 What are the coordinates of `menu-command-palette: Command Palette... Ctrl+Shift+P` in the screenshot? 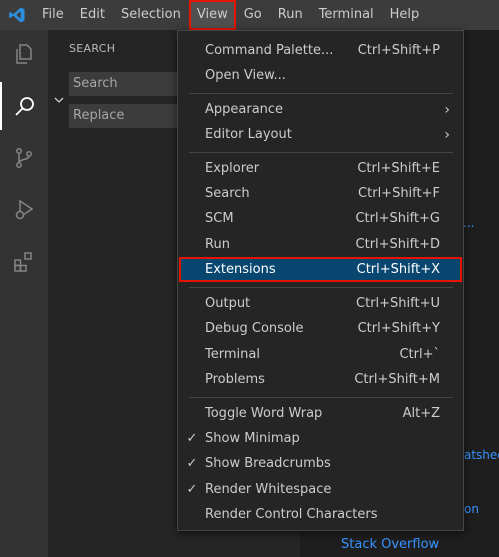 It's located at (320, 50).